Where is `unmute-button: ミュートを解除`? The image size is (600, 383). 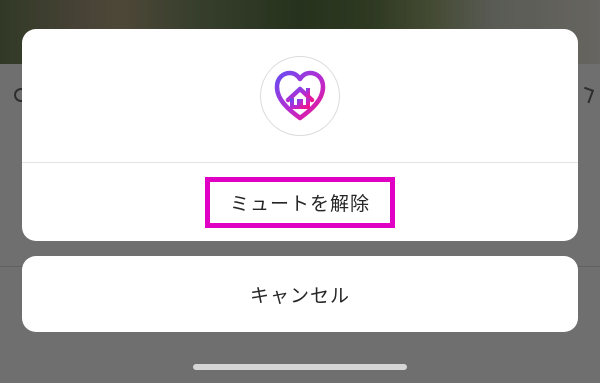 unmute-button: ミュートを解除 is located at coordinates (299, 202).